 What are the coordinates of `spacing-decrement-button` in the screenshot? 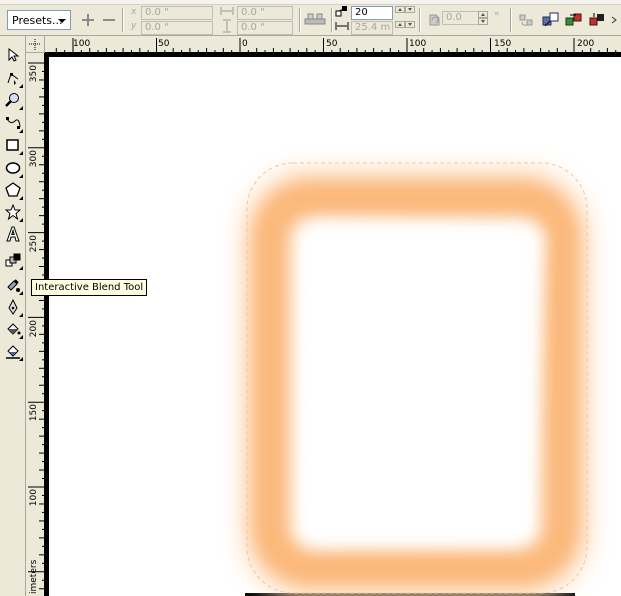 It's located at (410, 24).